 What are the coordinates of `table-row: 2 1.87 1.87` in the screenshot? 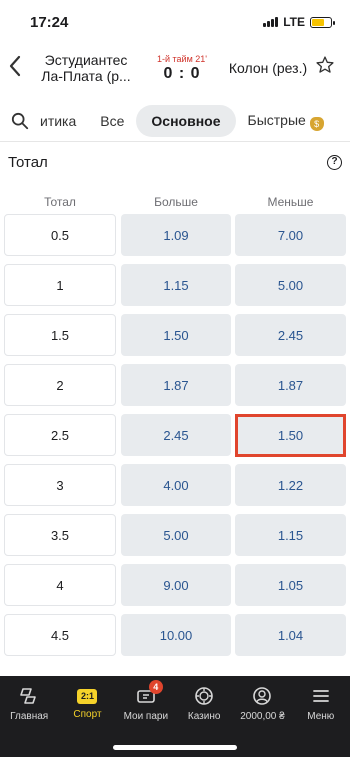 It's located at (175, 389).